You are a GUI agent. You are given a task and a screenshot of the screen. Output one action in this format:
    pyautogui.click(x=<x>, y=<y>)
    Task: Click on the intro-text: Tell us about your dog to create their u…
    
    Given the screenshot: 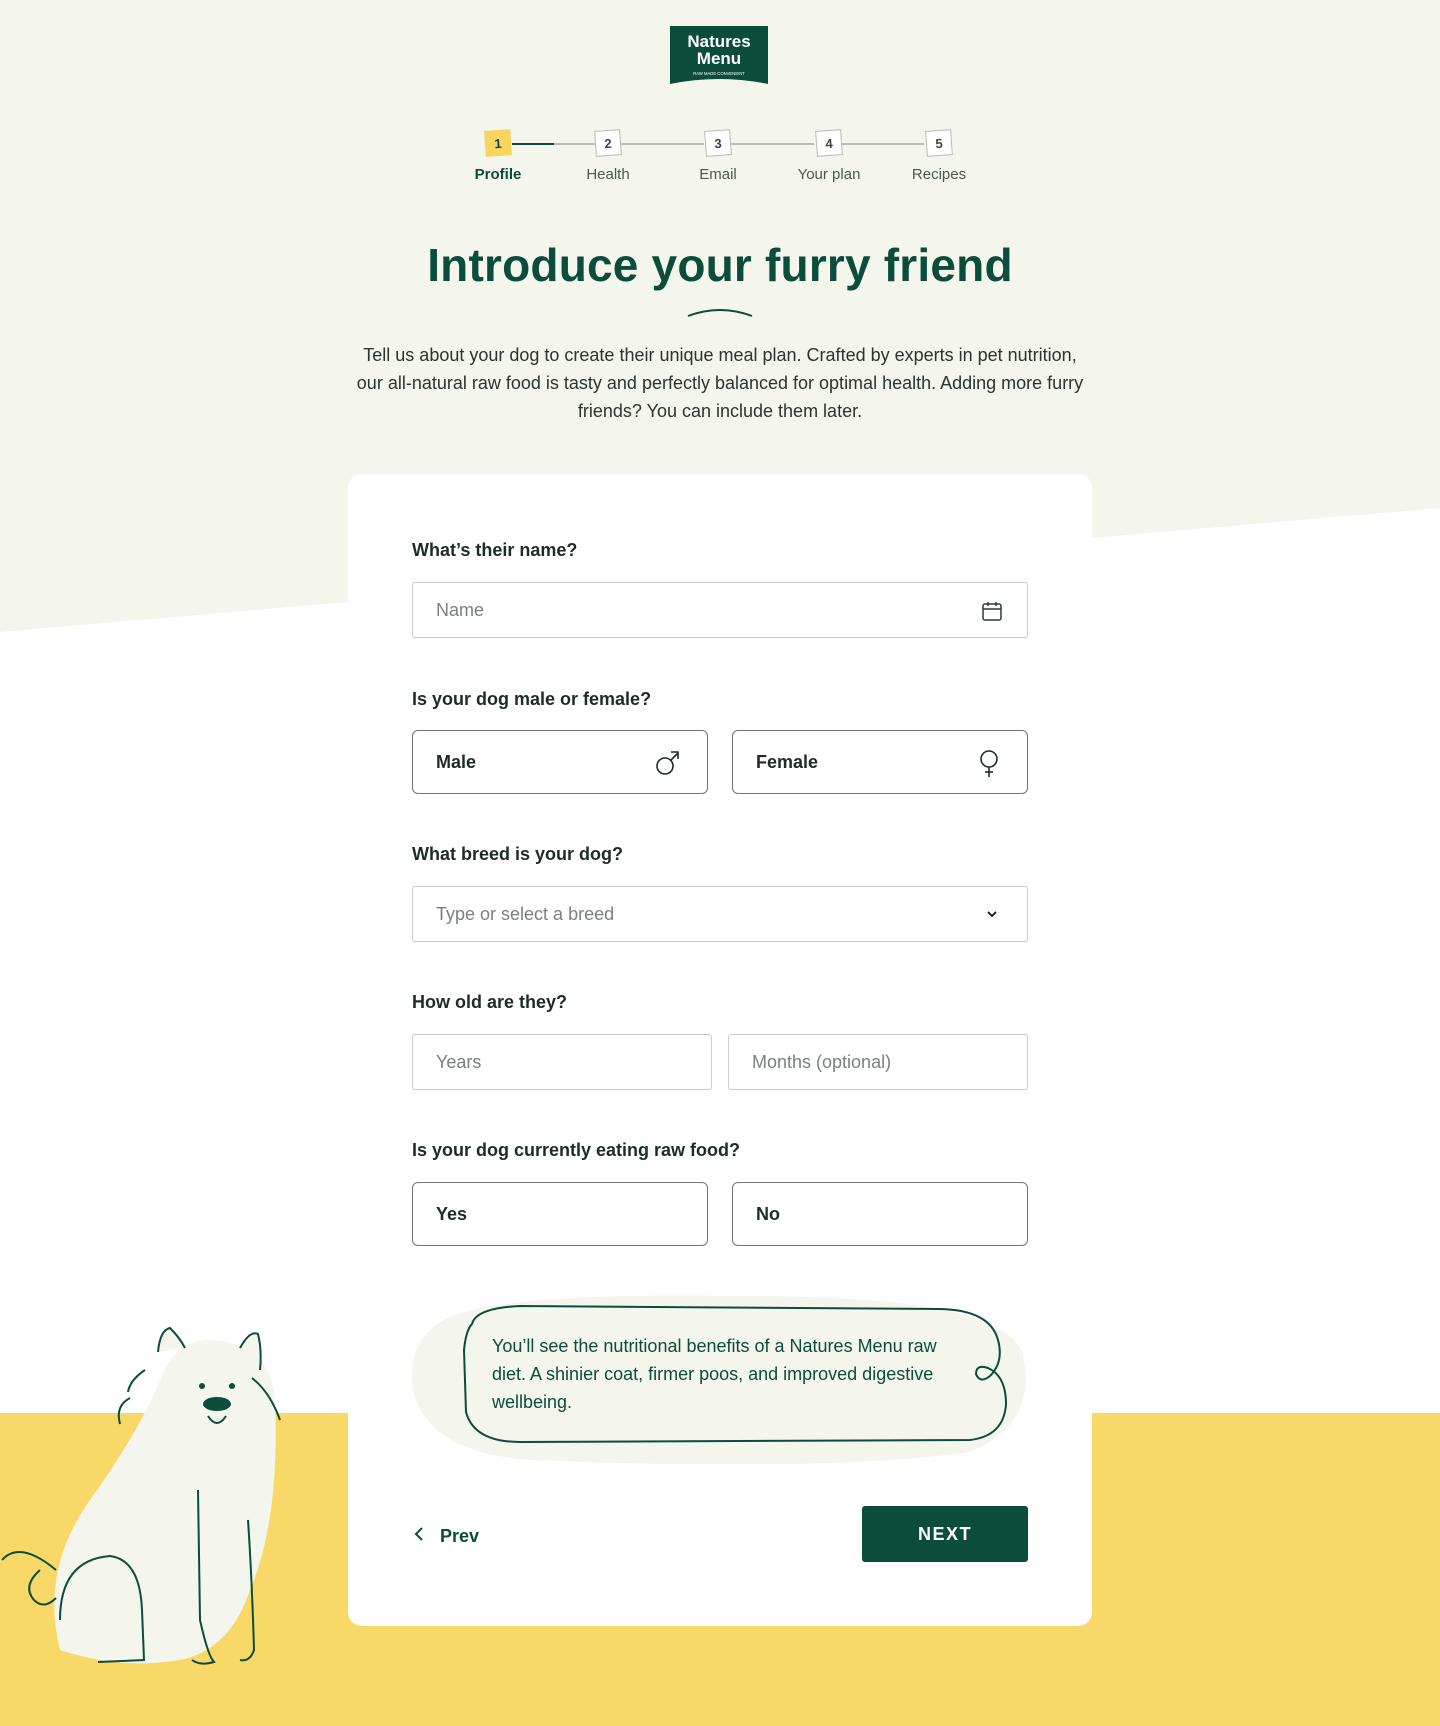 What is the action you would take?
    pyautogui.click(x=720, y=383)
    